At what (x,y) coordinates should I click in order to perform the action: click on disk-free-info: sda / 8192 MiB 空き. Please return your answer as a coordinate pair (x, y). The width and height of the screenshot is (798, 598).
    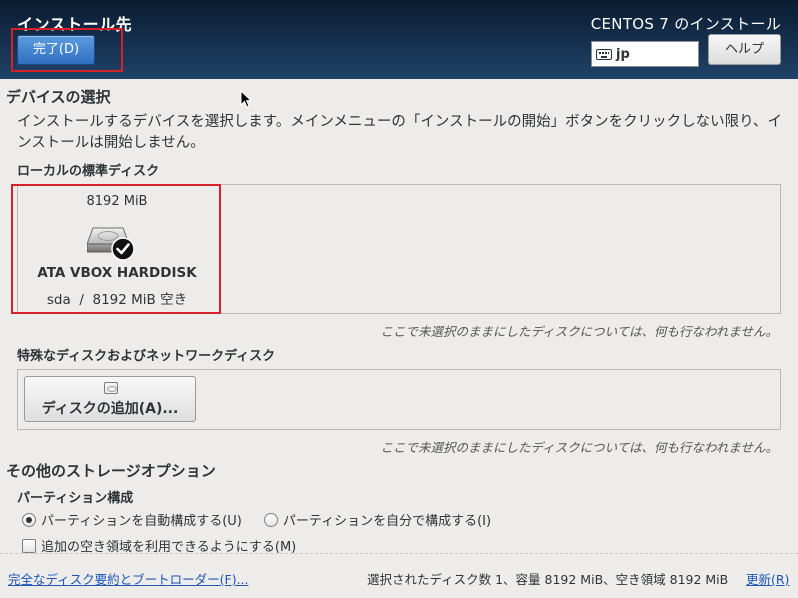
    Looking at the image, I should click on (117, 300).